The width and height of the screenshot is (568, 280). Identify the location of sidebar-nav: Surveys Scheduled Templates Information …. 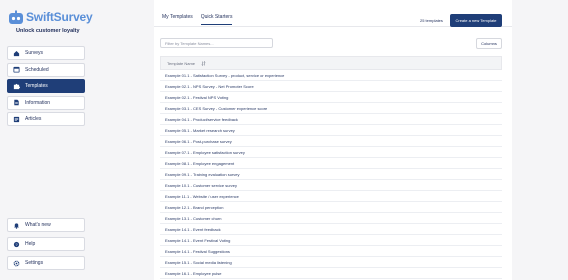
(46, 87).